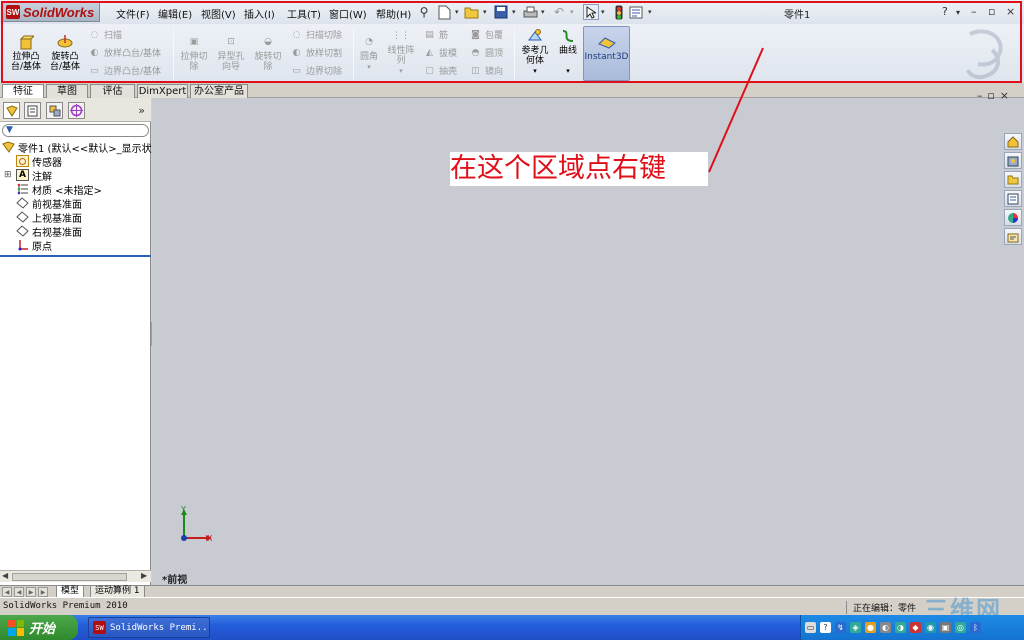  What do you see at coordinates (8, 175) in the screenshot?
I see `expand-icon: ⊞` at bounding box center [8, 175].